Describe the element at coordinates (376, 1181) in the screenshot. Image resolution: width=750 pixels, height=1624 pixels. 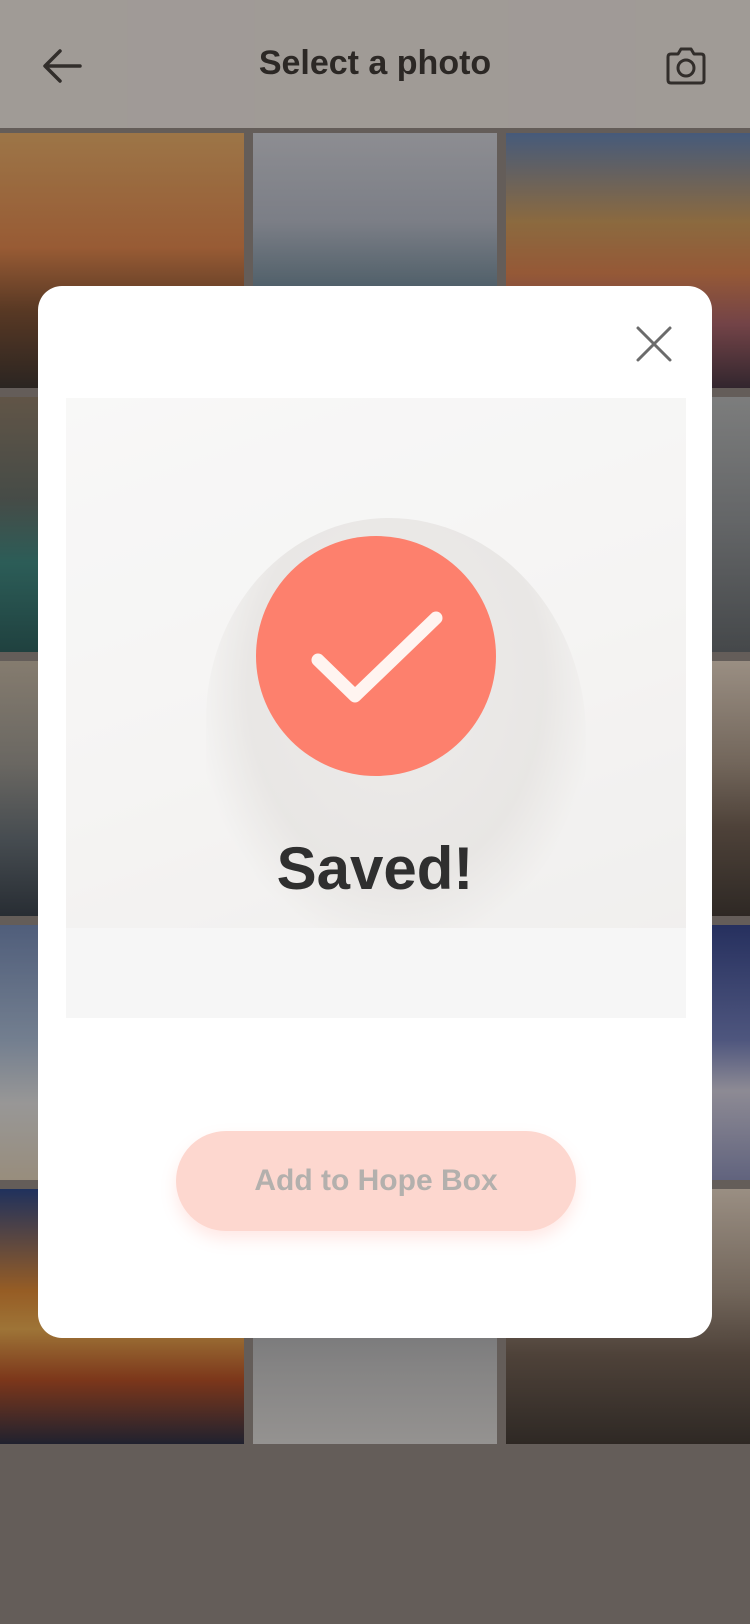
I see `add-to-hope-box-button: Add to Hope Box` at that location.